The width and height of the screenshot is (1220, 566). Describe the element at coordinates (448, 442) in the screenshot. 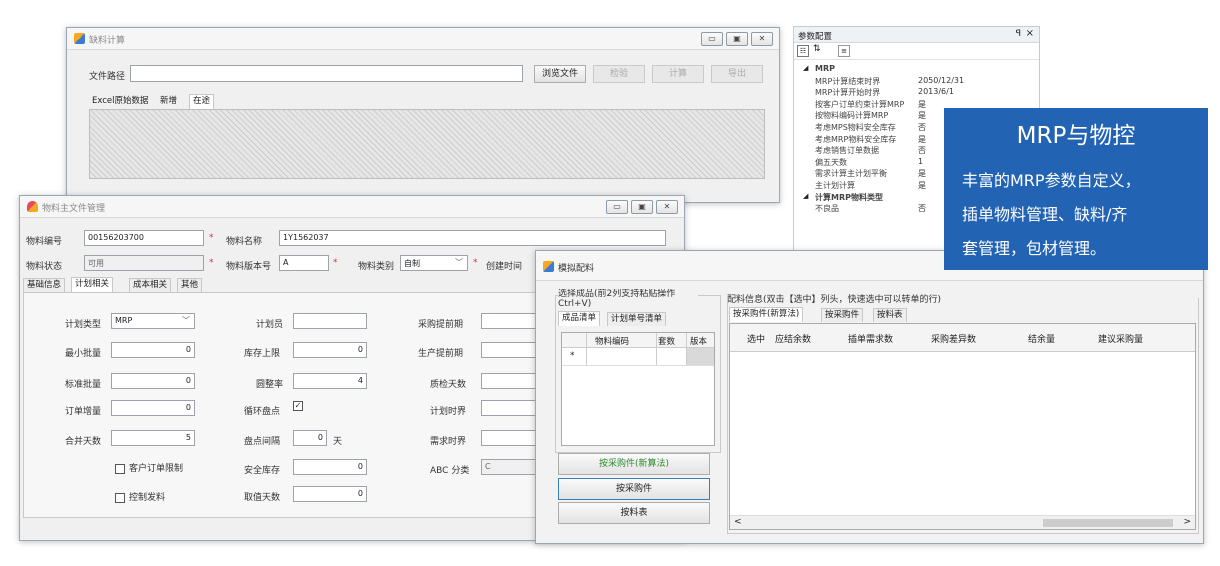

I see `demand-fence-label: 需求时界` at that location.